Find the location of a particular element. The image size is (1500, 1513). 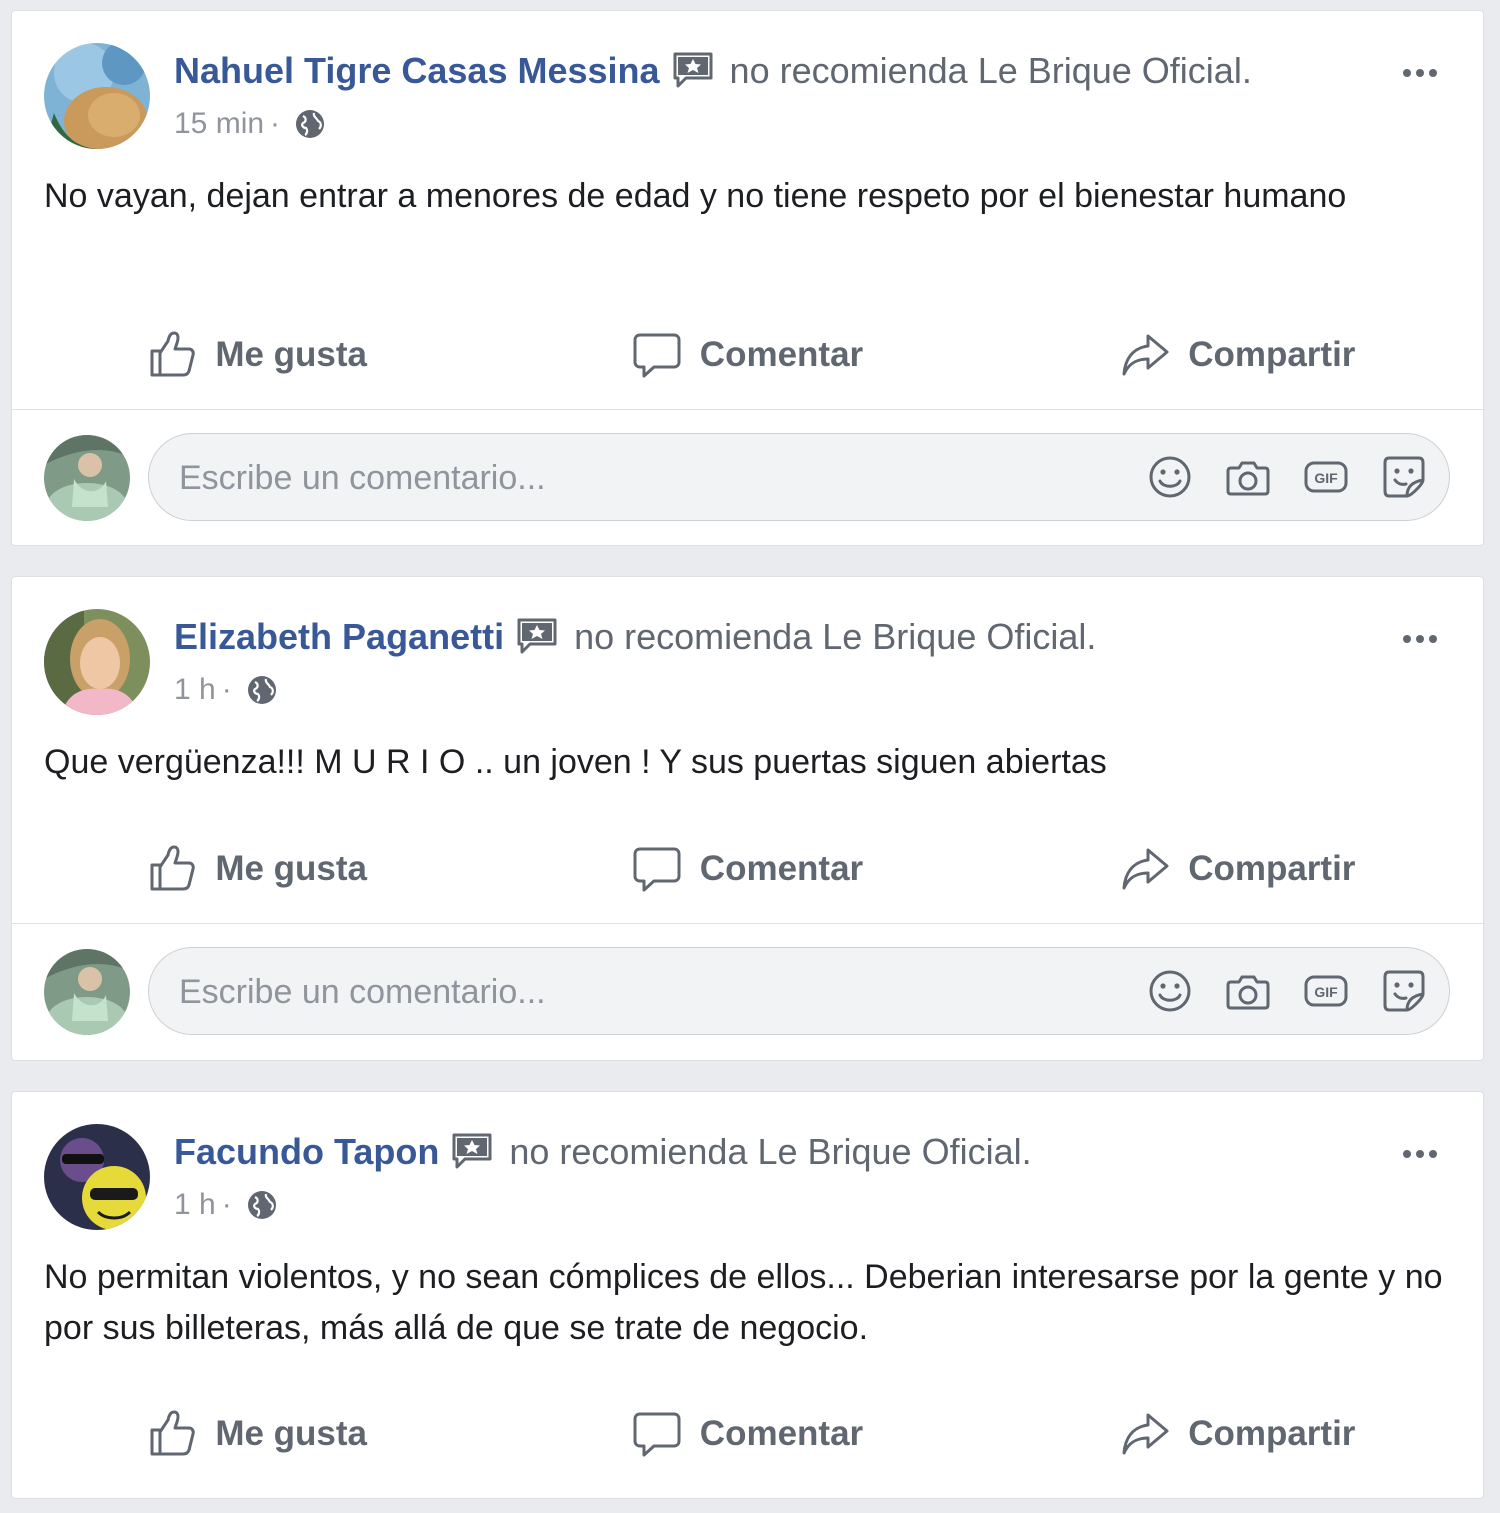

author-name: Nahuel Tigre Casas Messina is located at coordinates (417, 71).